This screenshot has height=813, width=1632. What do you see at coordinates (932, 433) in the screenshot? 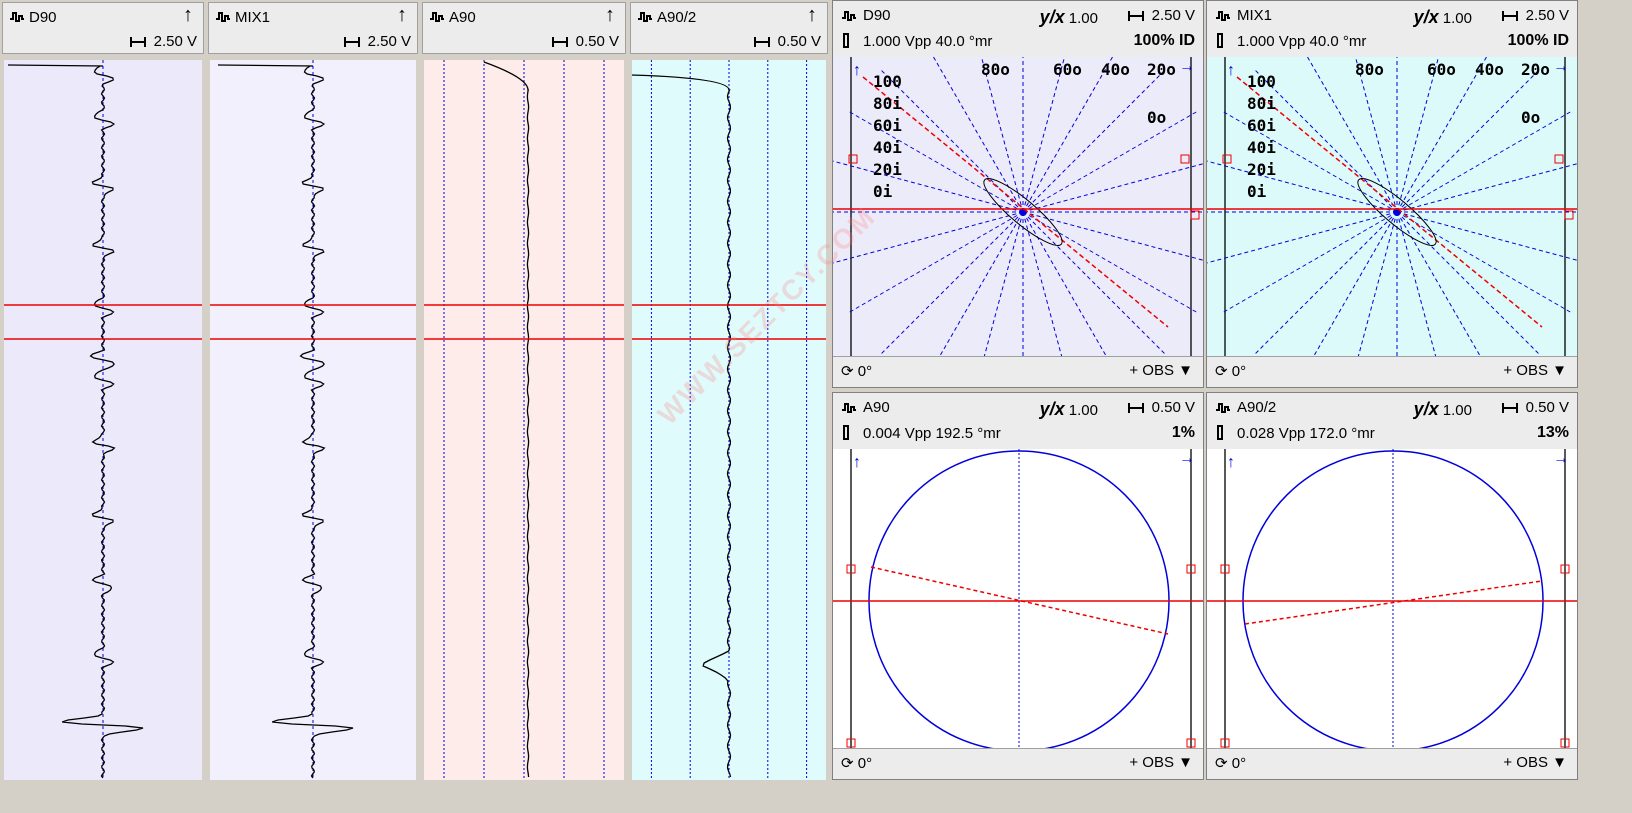
I see `vpp-readout: 0.004 Vpp 192.5 °mr` at bounding box center [932, 433].